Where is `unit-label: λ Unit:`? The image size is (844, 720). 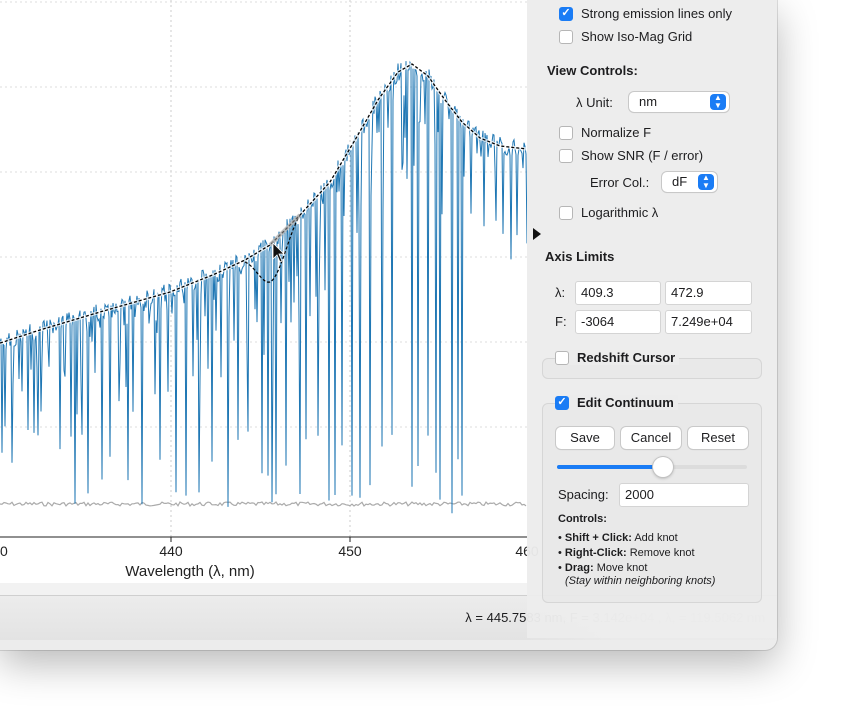 unit-label: λ Unit: is located at coordinates (594, 102).